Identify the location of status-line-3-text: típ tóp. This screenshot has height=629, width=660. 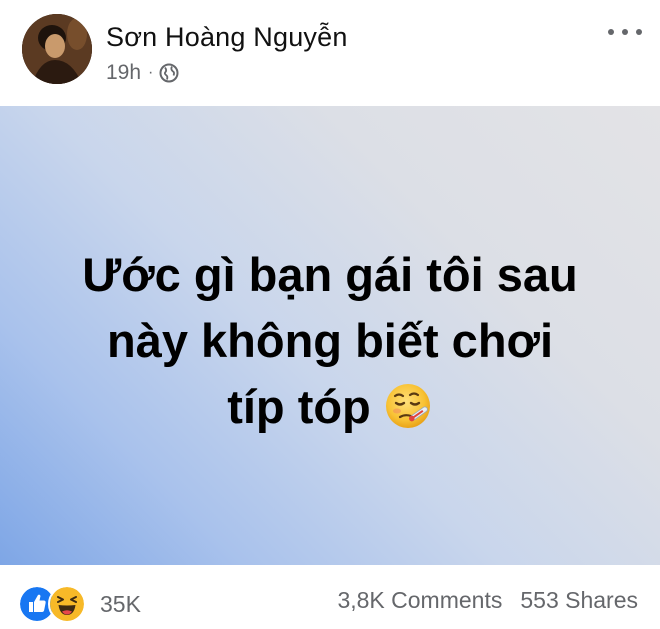
(299, 406).